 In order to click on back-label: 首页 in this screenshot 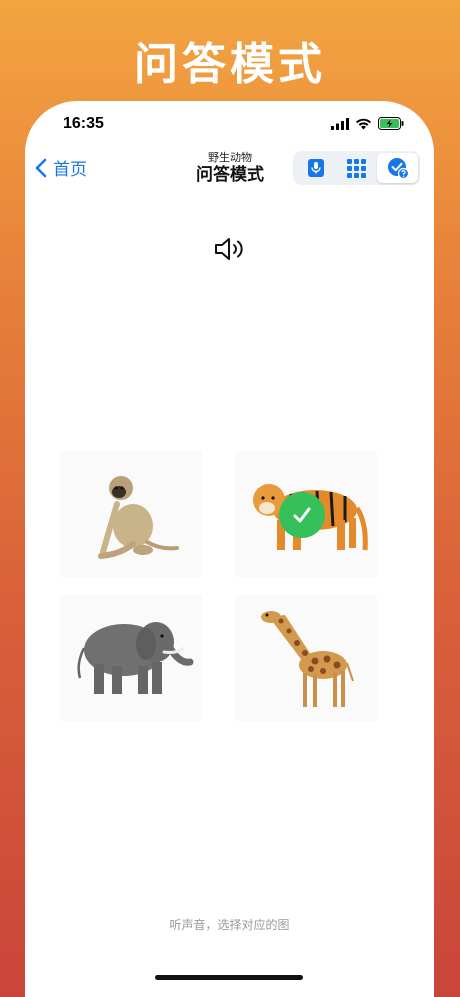, I will do `click(70, 170)`.